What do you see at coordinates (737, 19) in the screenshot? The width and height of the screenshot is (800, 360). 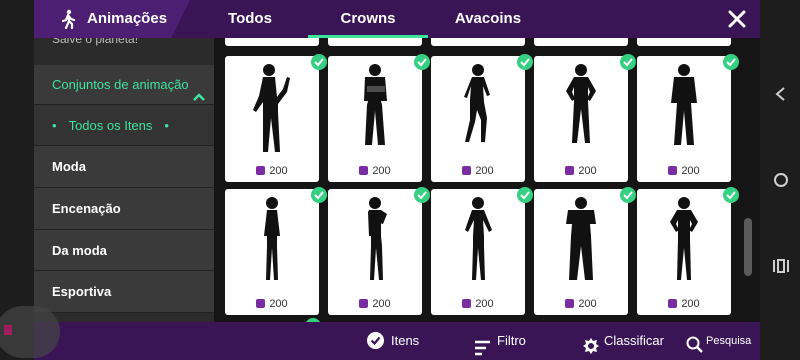 I see `close-icon` at bounding box center [737, 19].